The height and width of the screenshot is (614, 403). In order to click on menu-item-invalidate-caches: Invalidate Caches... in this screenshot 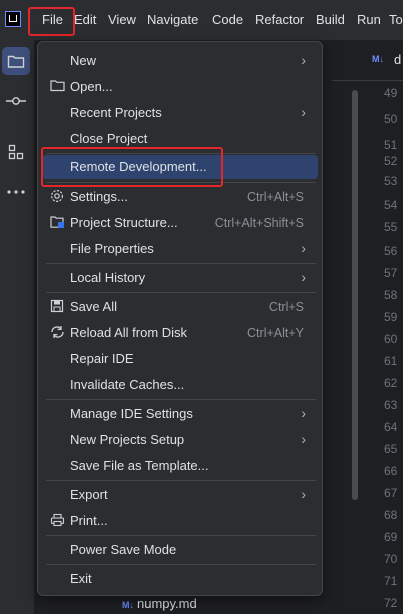, I will do `click(180, 385)`.